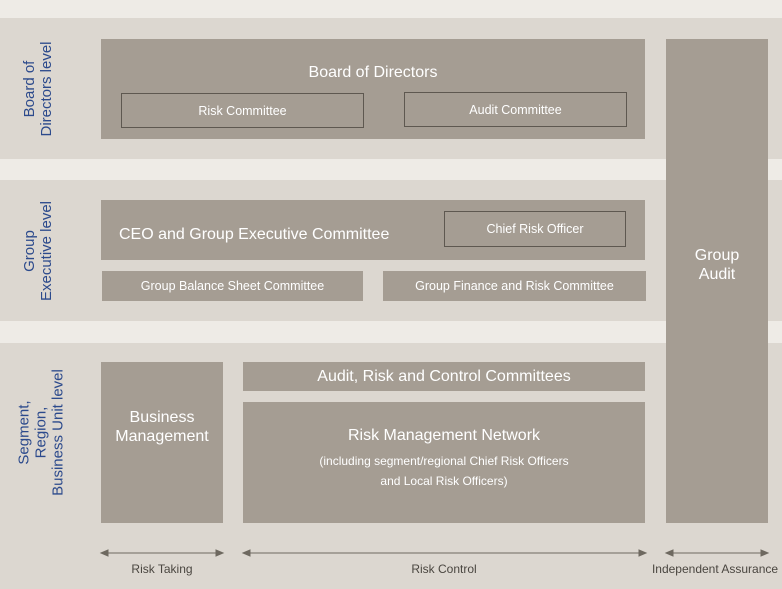 This screenshot has width=782, height=589. Describe the element at coordinates (162, 417) in the screenshot. I see `business-management-line: Business` at that location.